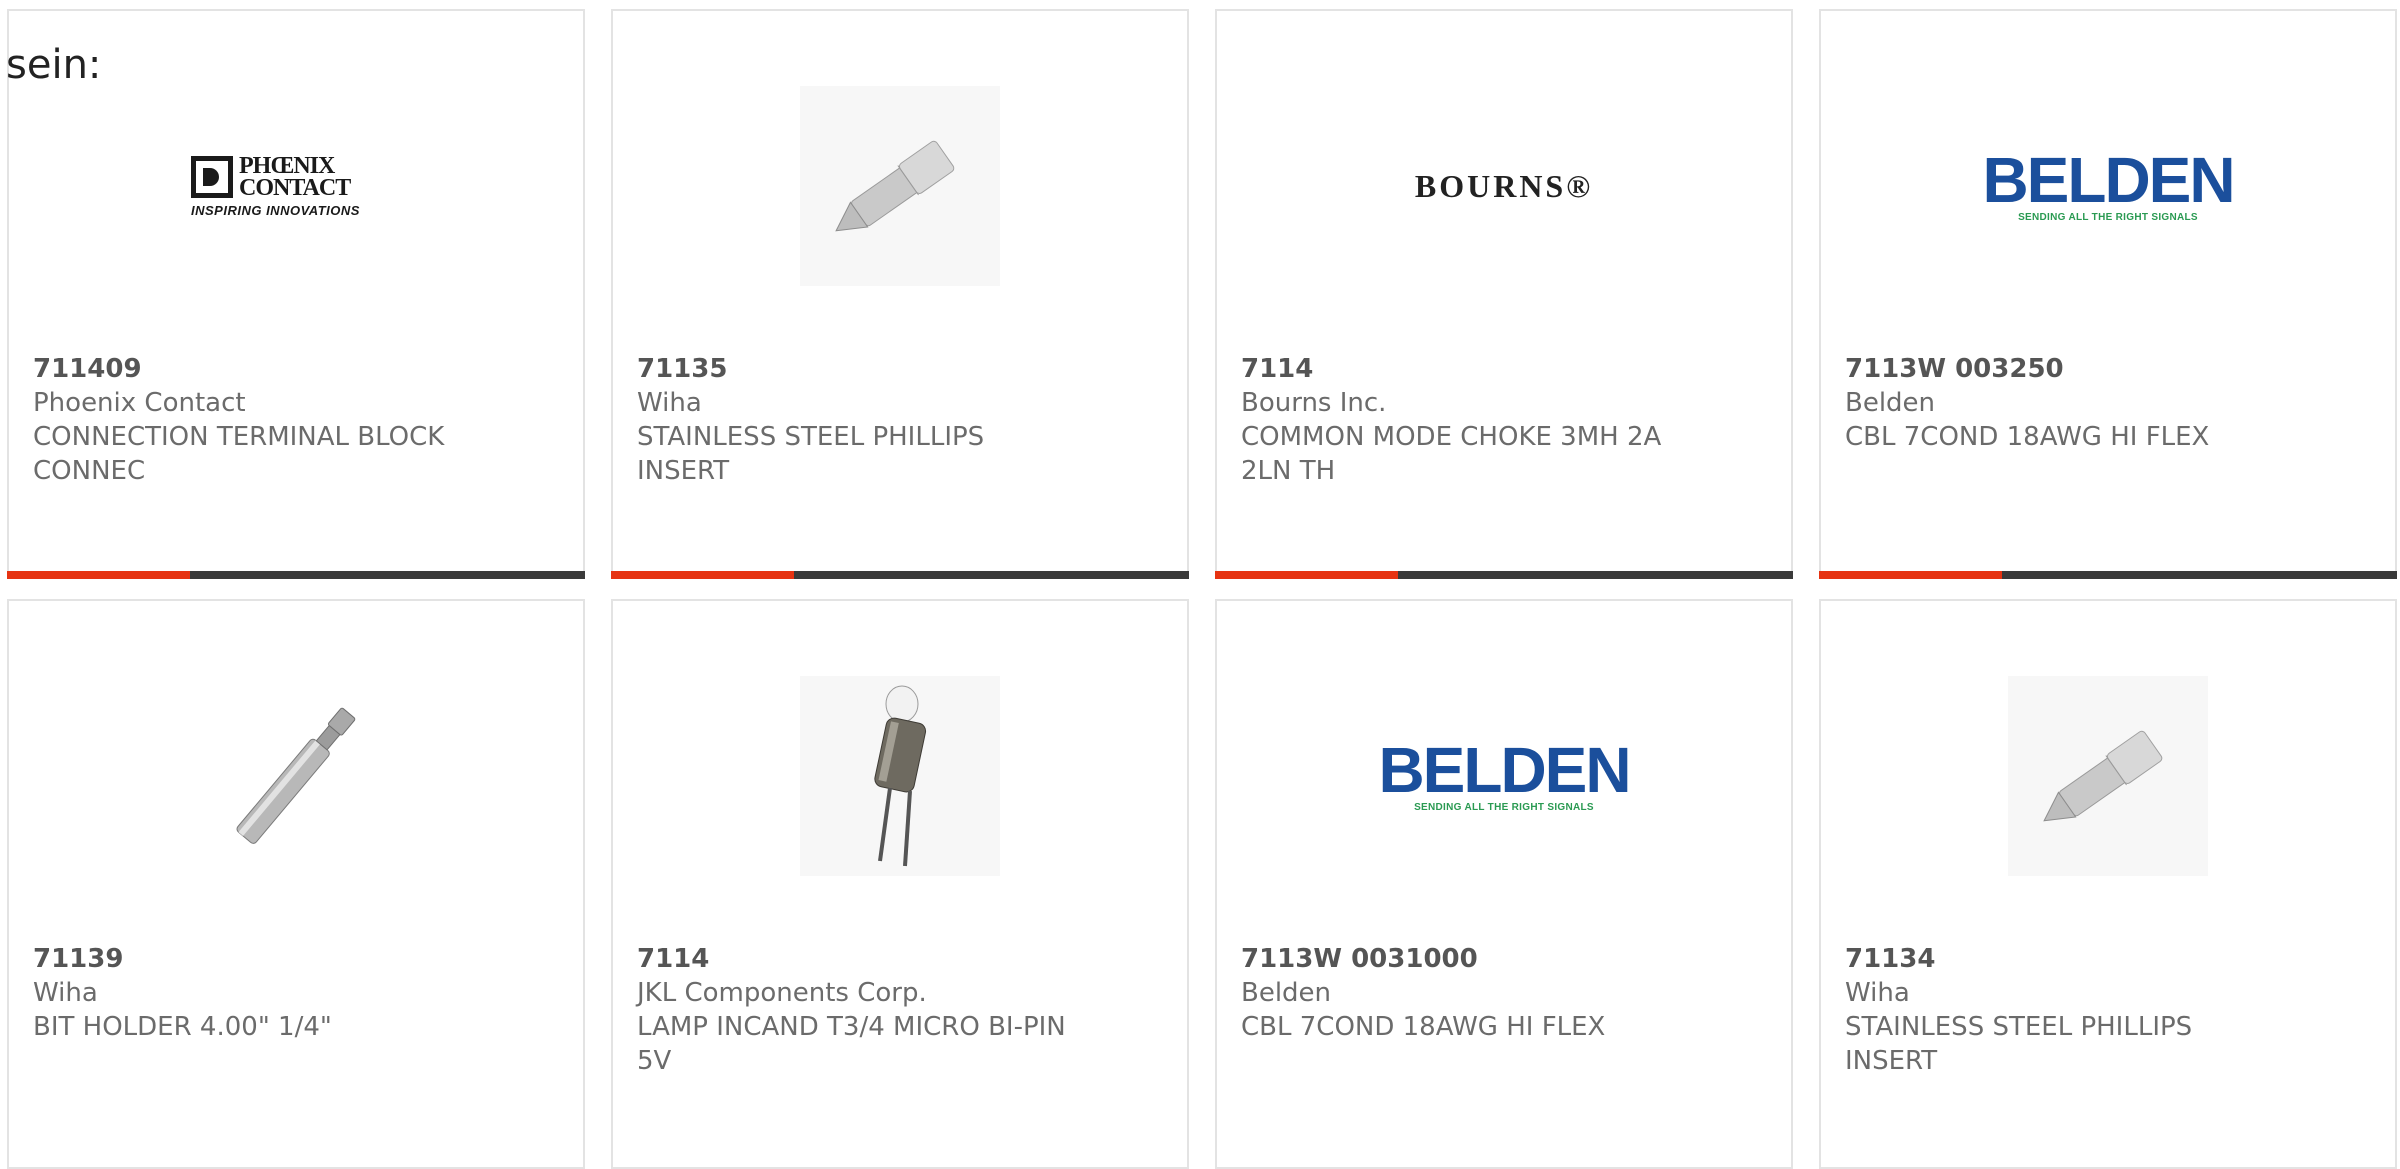  Describe the element at coordinates (782, 993) in the screenshot. I see `manufacturer: JKL Components Corp.` at that location.